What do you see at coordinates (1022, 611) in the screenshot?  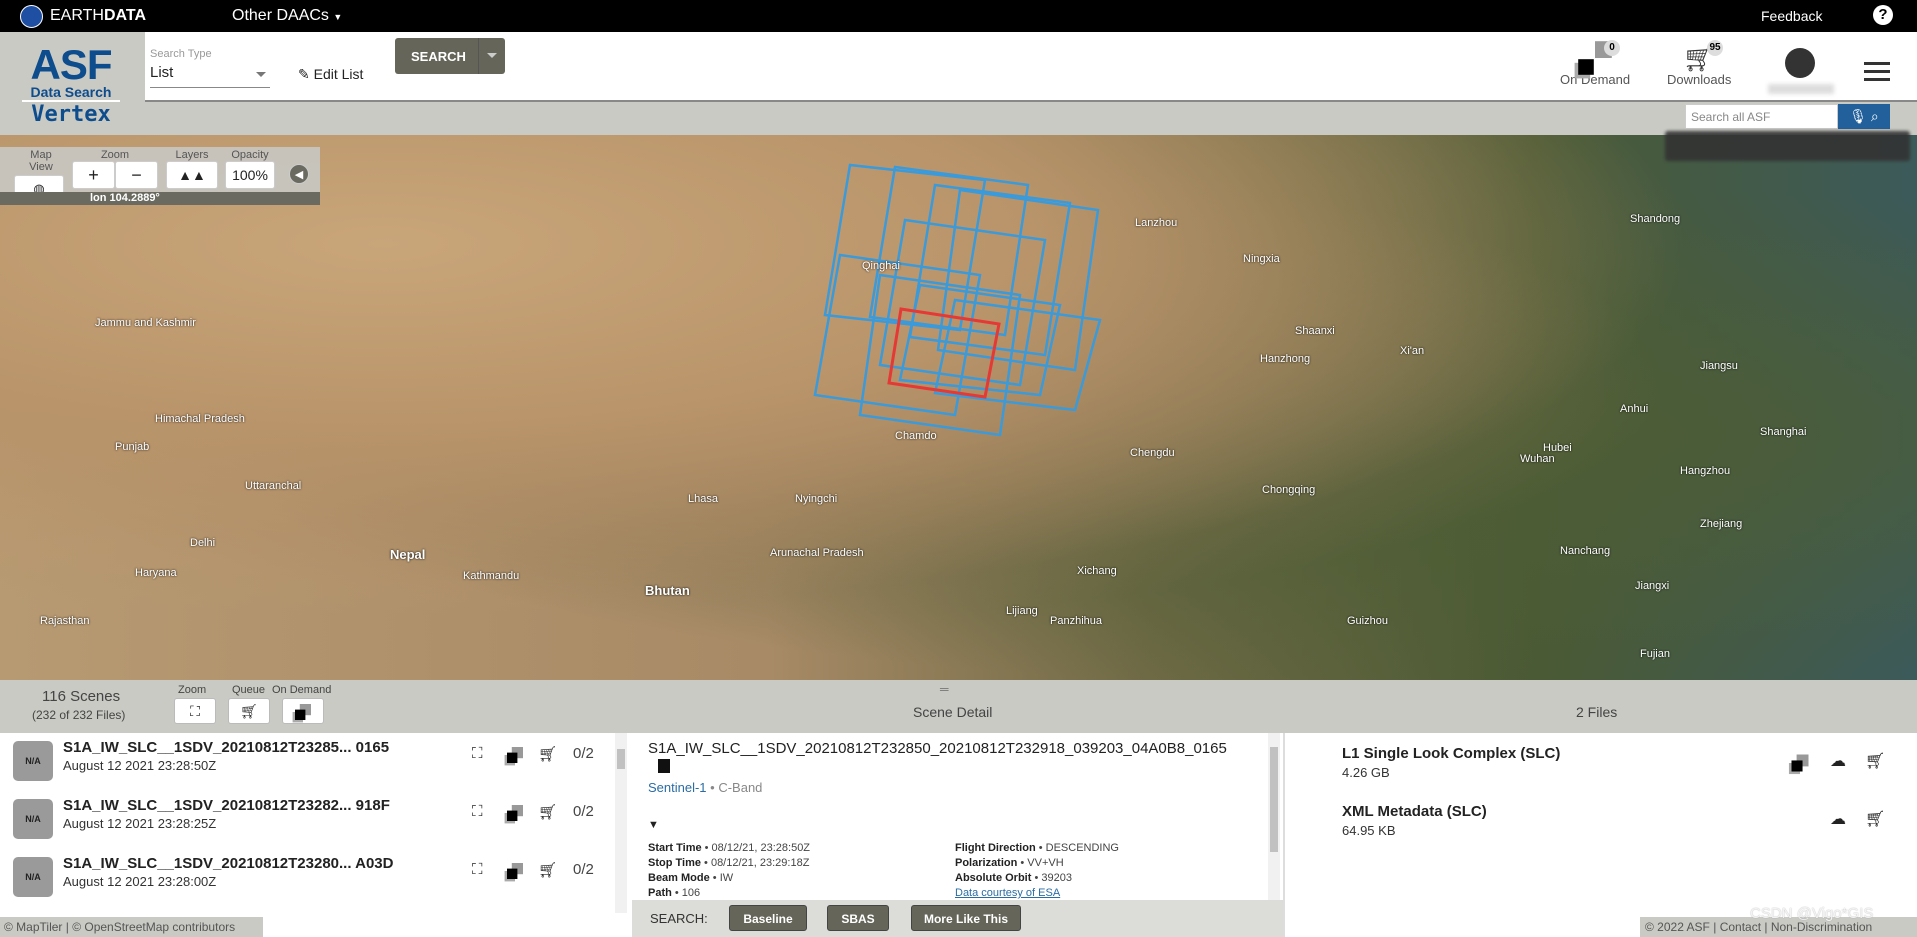 I see `map-label: Lijiang` at bounding box center [1022, 611].